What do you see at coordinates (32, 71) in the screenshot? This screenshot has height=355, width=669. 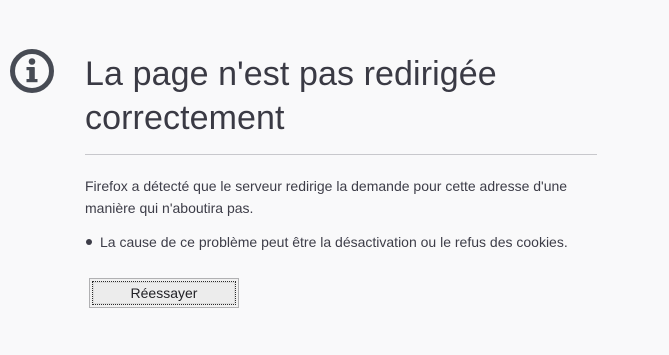 I see `info-icon` at bounding box center [32, 71].